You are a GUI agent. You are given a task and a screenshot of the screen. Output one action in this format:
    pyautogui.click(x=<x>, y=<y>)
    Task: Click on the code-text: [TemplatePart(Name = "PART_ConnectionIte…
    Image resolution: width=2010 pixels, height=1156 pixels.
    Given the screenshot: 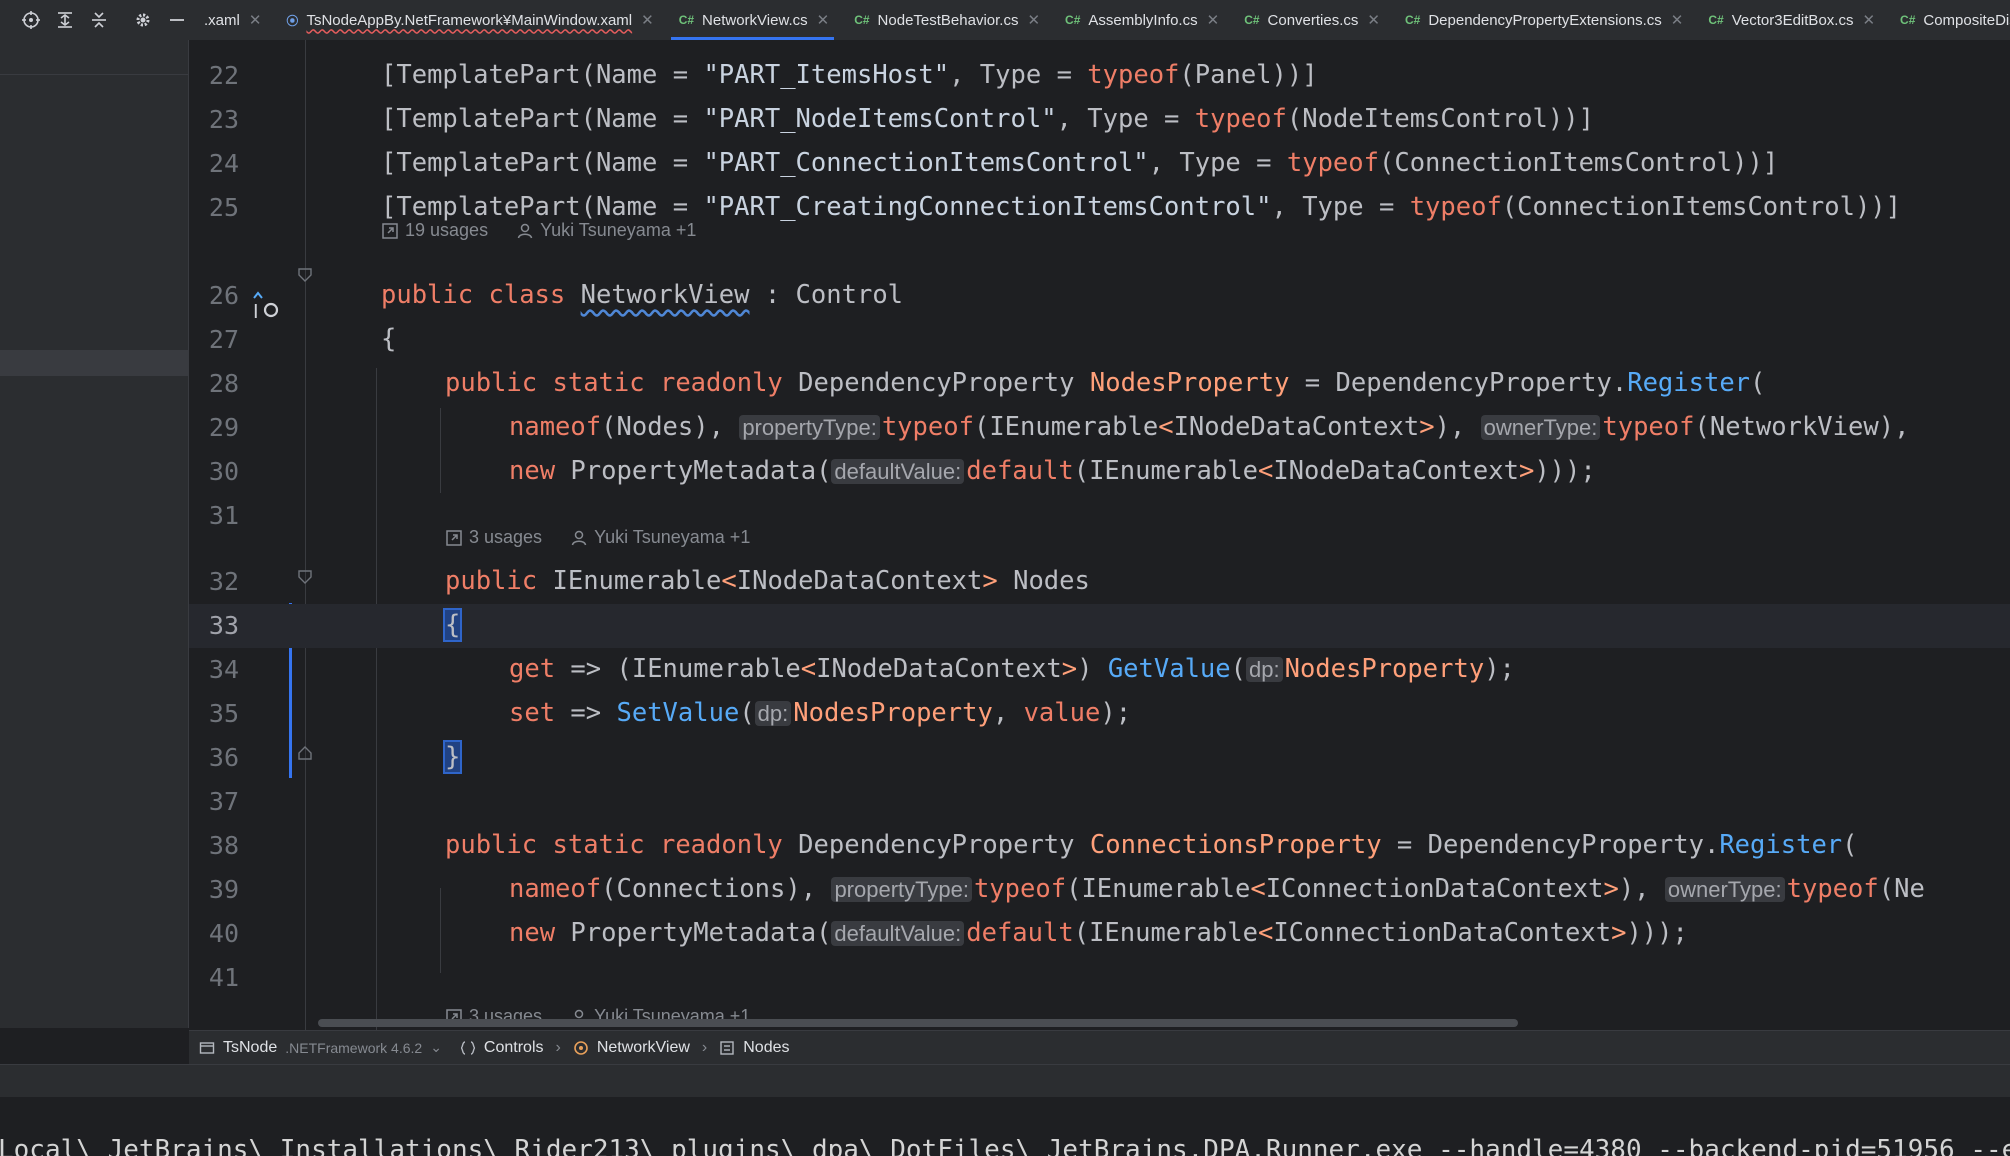 What is the action you would take?
    pyautogui.click(x=1080, y=163)
    